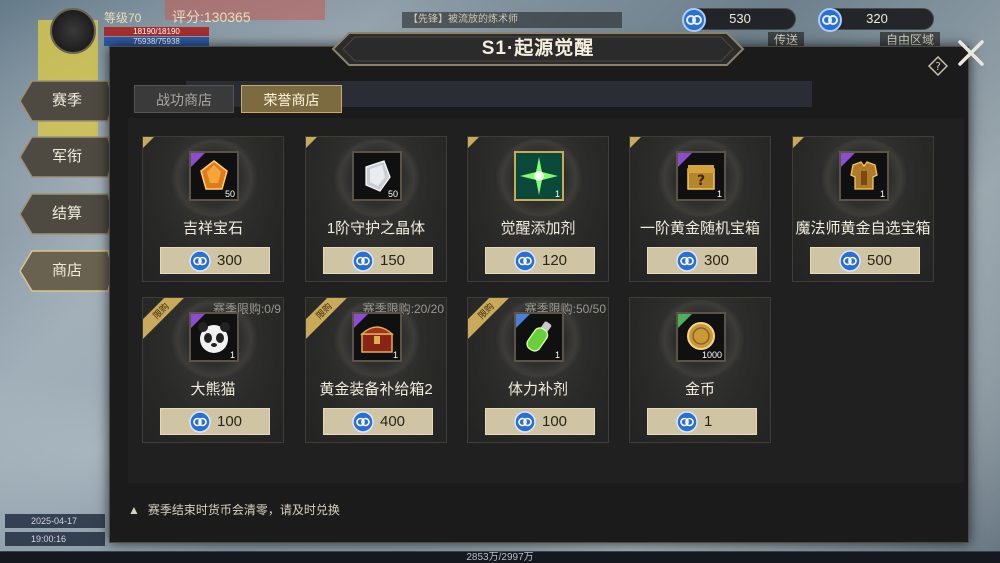  Describe the element at coordinates (865, 260) in the screenshot. I see `price-button: 500` at that location.